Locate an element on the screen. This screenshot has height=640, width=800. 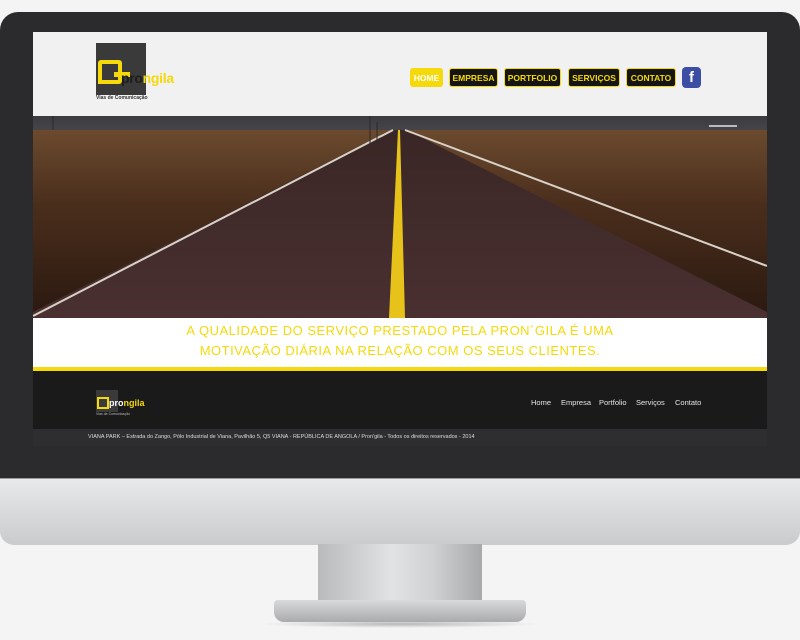
logo-tagline: Vias de Comunicação is located at coordinates (122, 98).